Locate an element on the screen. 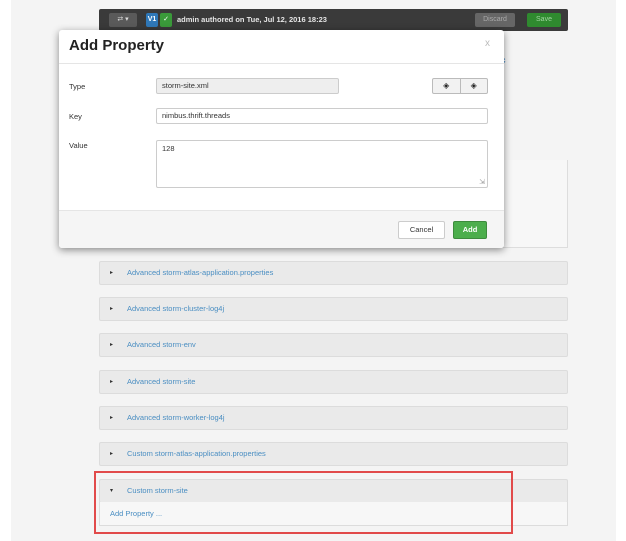 This screenshot has width=626, height=541. compare-dropdown-button: ⇄ ▾ is located at coordinates (123, 20).